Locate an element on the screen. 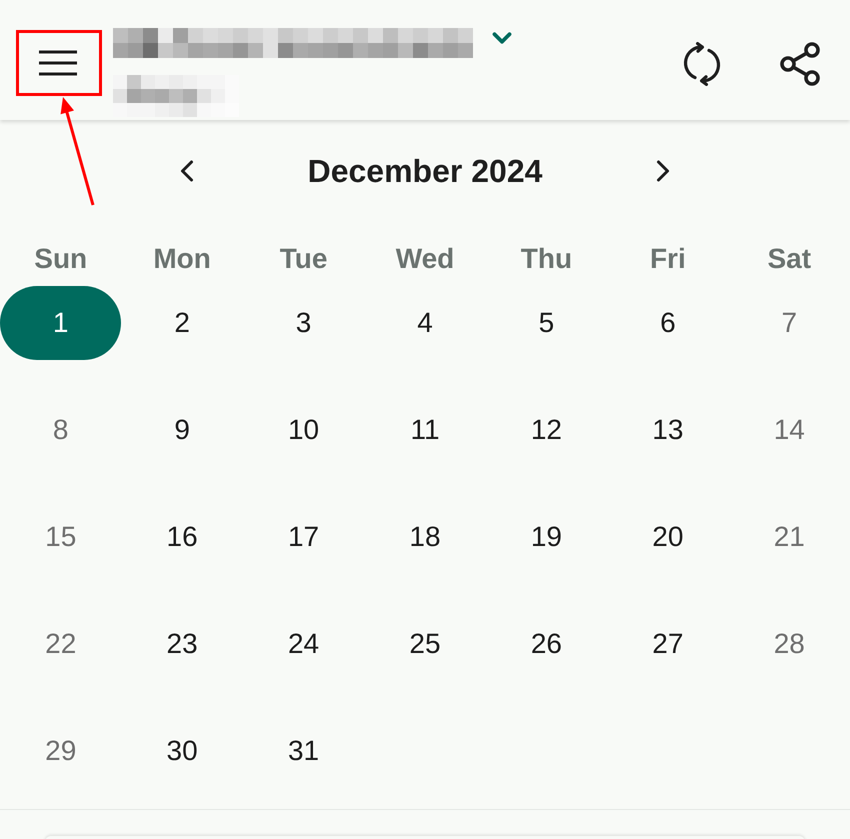 This screenshot has width=850, height=839. calendar-day: 1 is located at coordinates (61, 323).